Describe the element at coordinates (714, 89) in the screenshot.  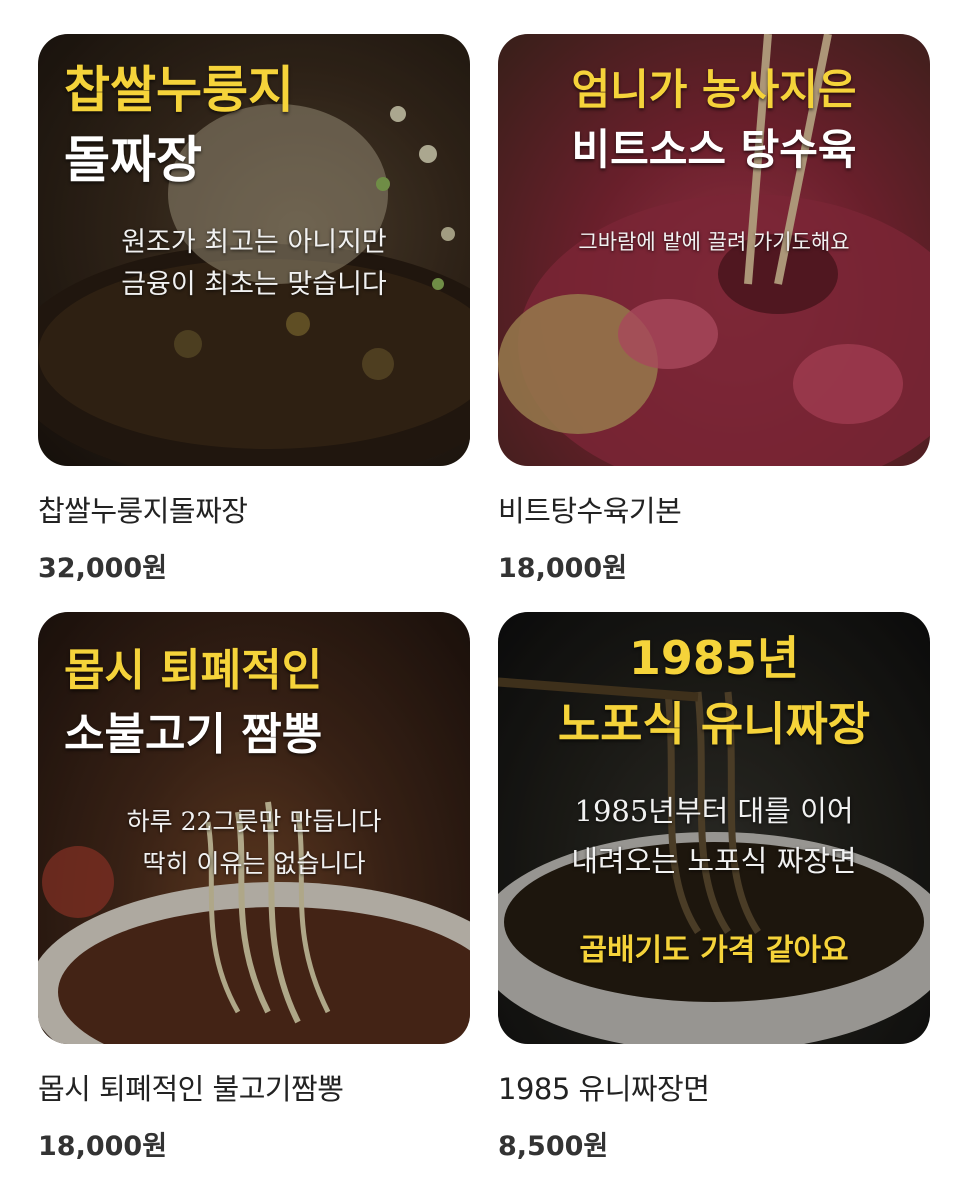
I see `banner-title-line1: 엄니가 농사지은` at that location.